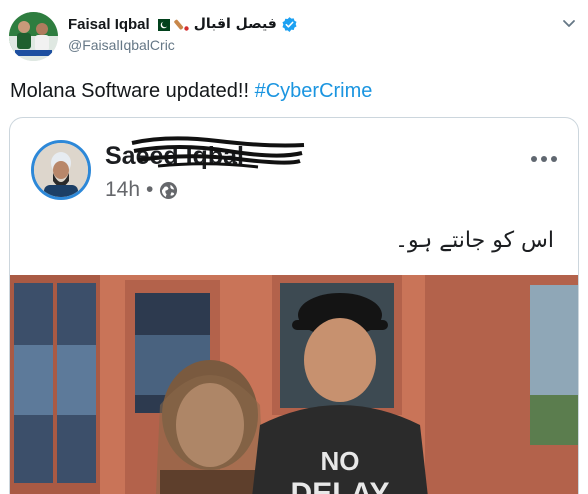  Describe the element at coordinates (121, 45) in the screenshot. I see `author-handle: @FaisalIqbalCric` at that location.